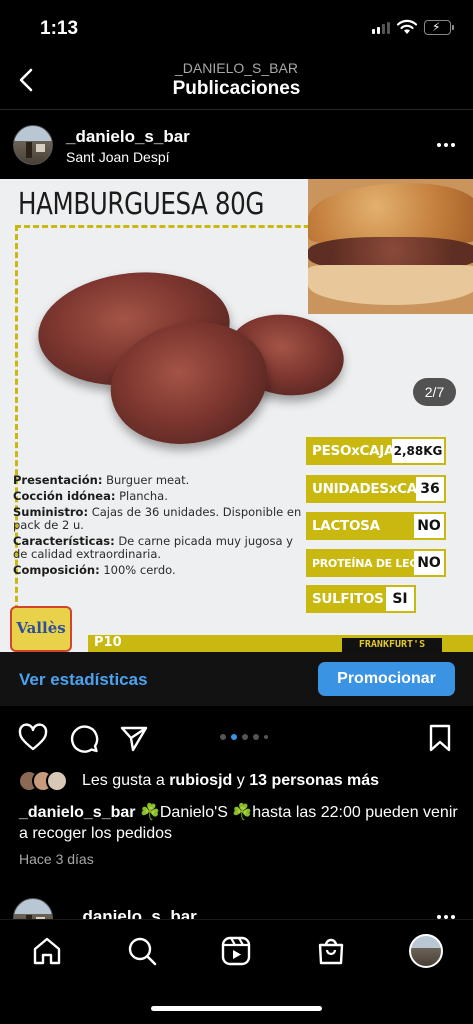  What do you see at coordinates (236, 88) in the screenshot?
I see `page-title: Publicaciones` at bounding box center [236, 88].